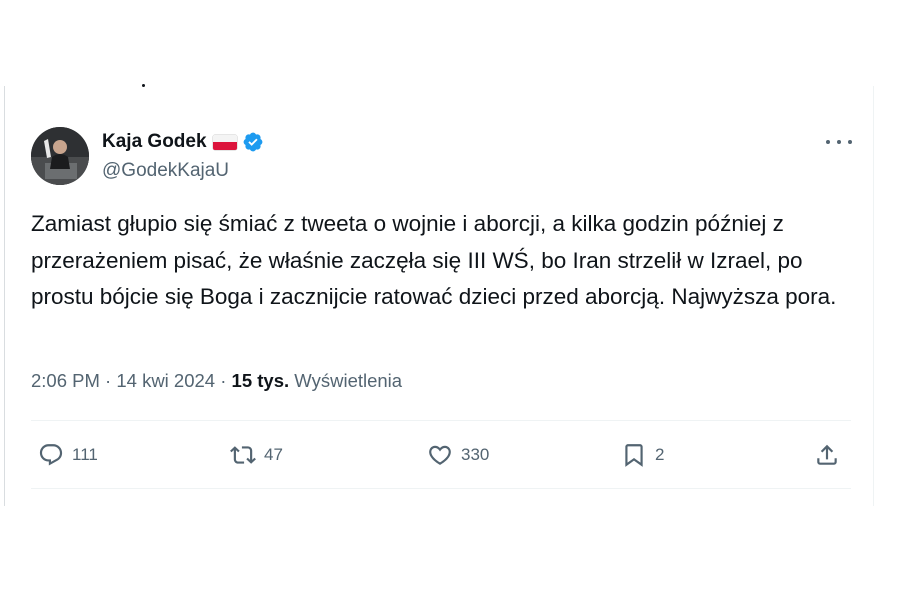 Image resolution: width=900 pixels, height=591 pixels. Describe the element at coordinates (660, 454) in the screenshot. I see `bookmark-count: 2` at that location.